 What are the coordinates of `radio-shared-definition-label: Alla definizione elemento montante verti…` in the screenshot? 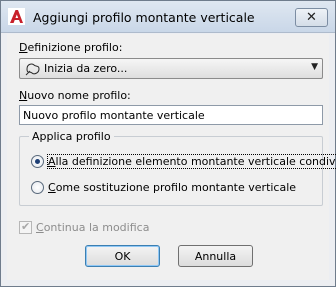 It's located at (191, 161).